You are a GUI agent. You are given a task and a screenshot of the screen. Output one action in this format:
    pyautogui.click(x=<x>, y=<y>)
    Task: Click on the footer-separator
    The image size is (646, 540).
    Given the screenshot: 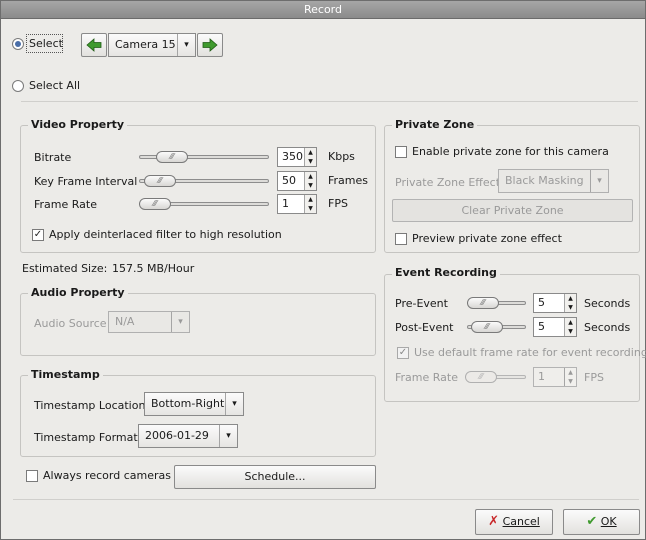 What is the action you would take?
    pyautogui.click(x=326, y=499)
    